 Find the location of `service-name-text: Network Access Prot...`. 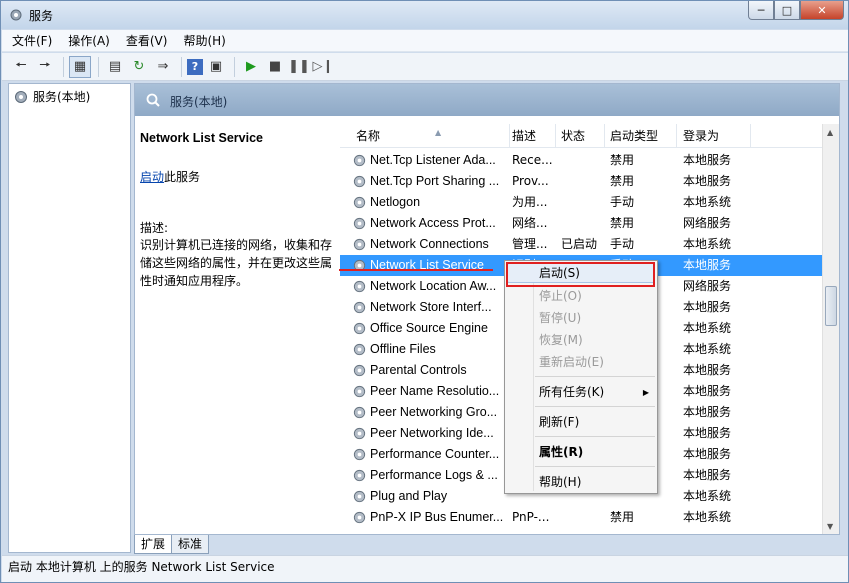

service-name-text: Network Access Prot... is located at coordinates (433, 223).